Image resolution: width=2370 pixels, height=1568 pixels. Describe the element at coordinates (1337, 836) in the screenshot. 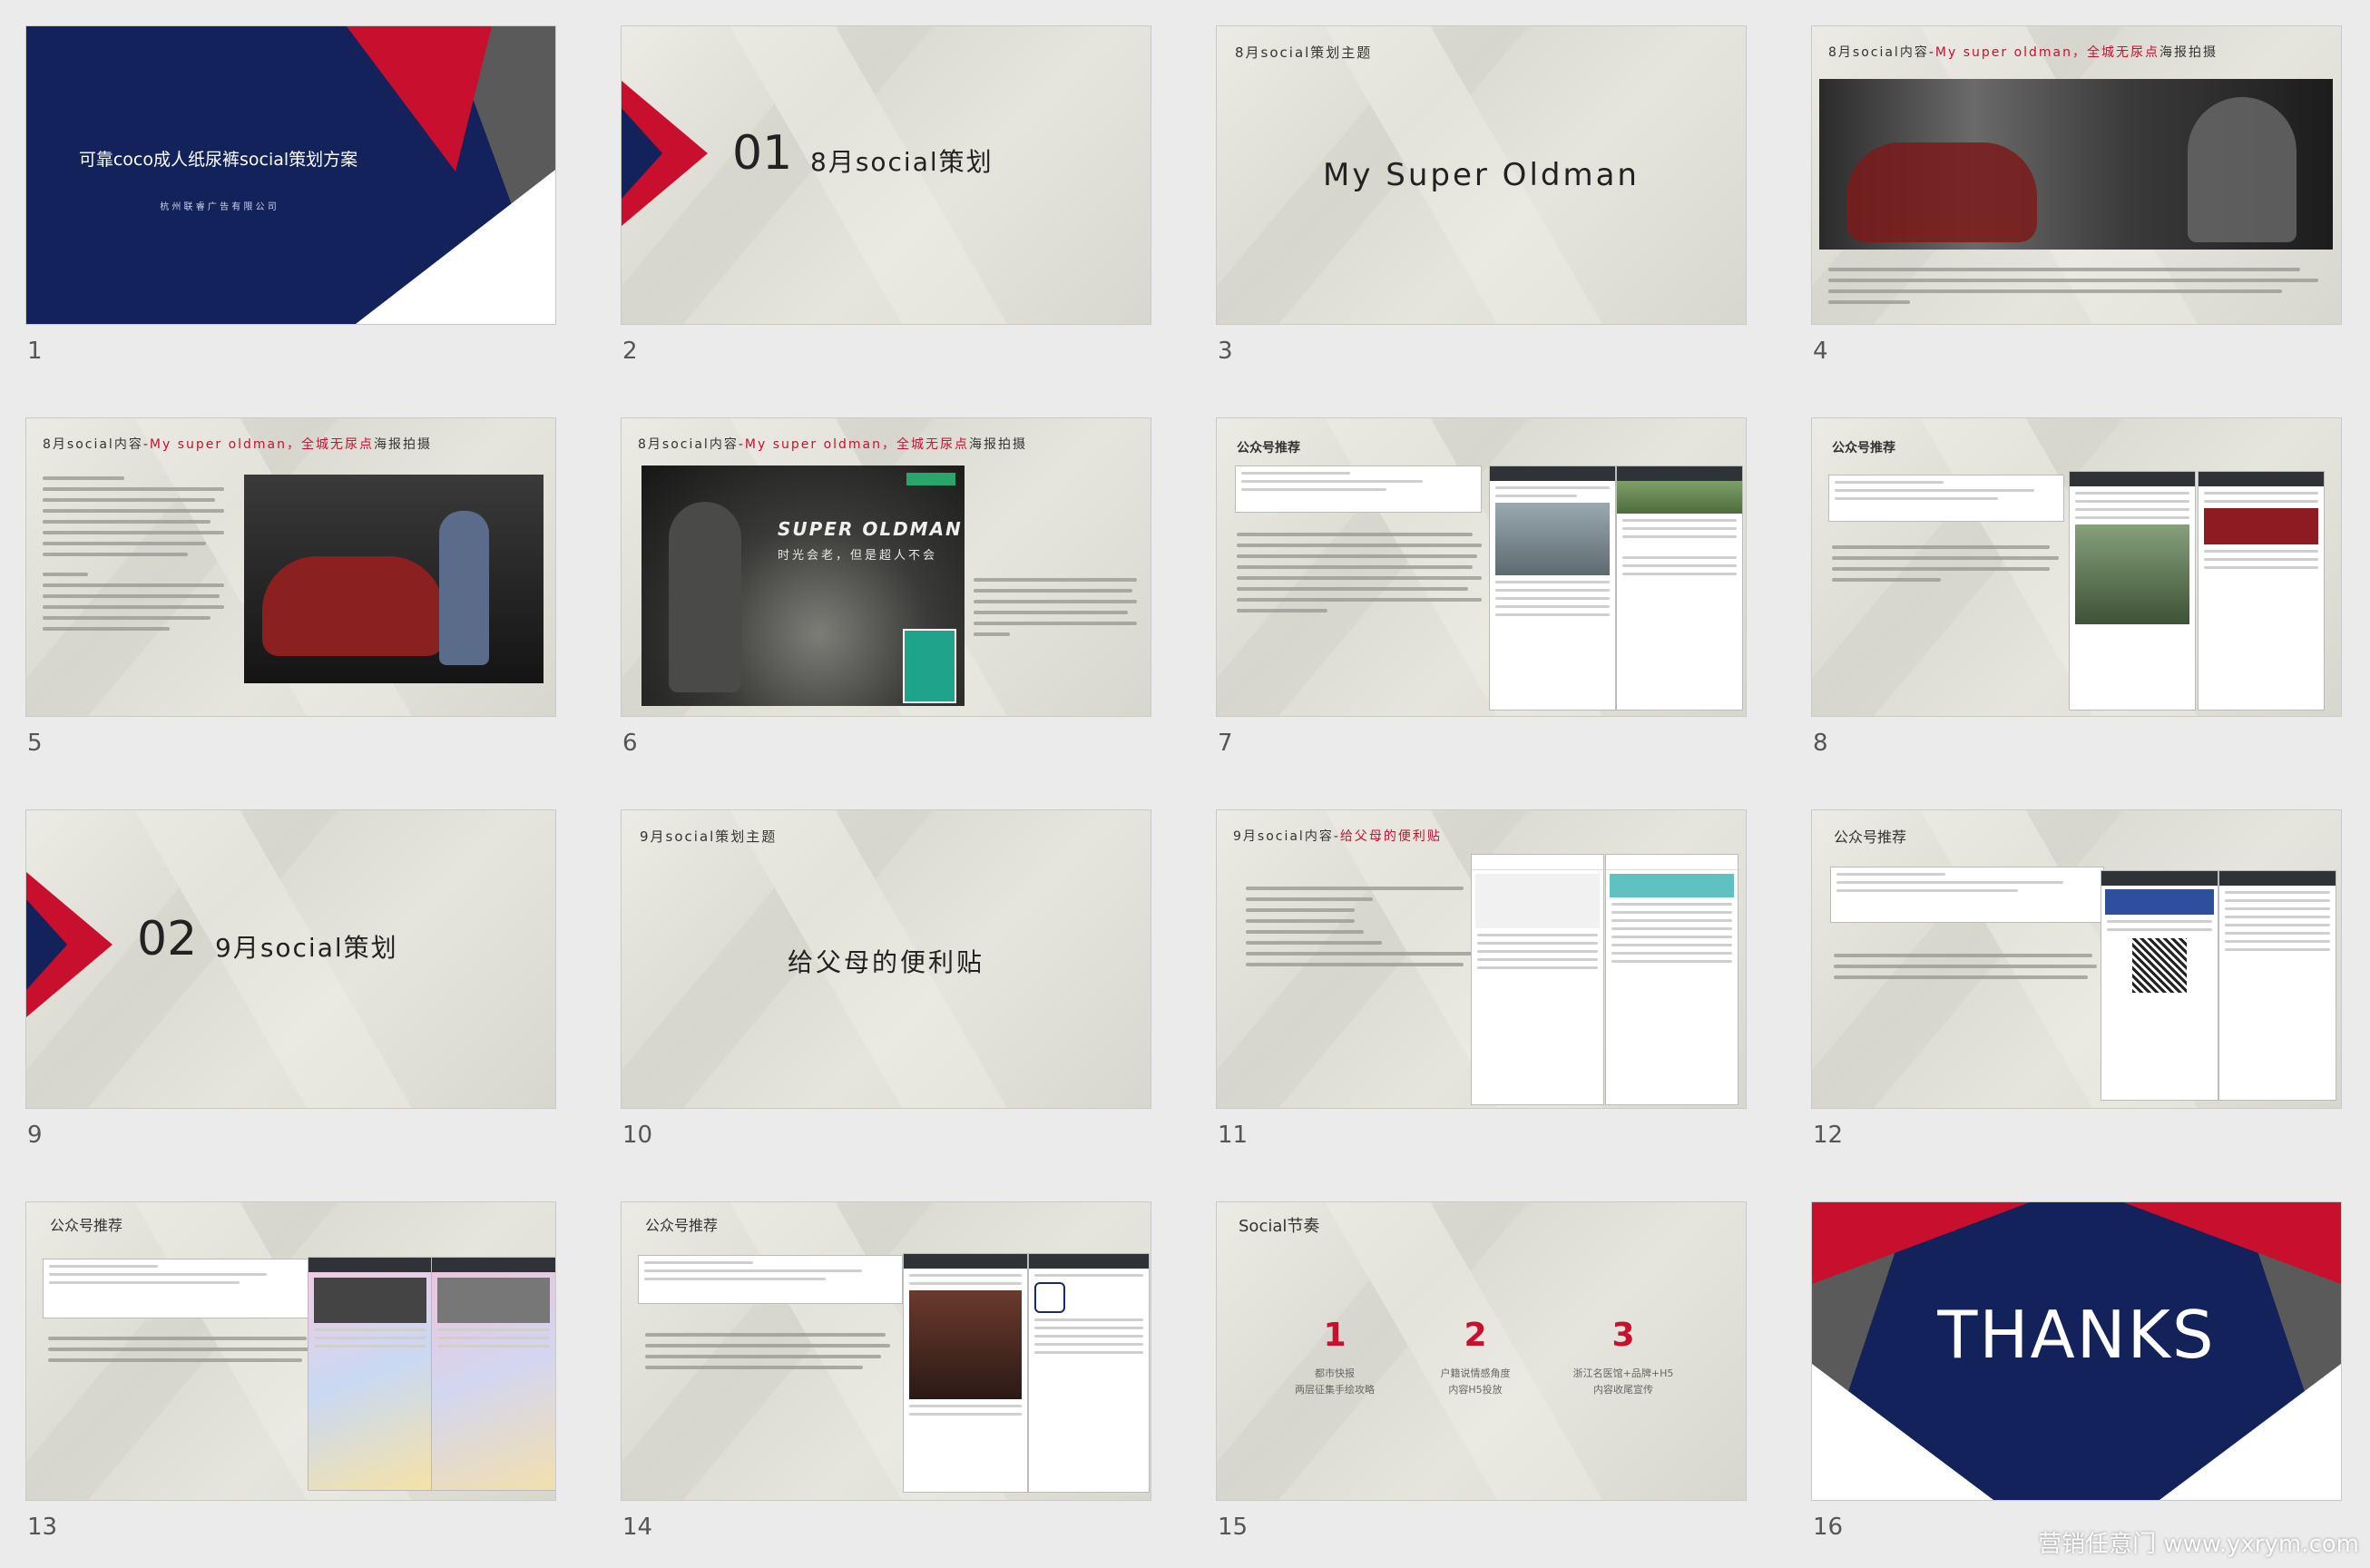

I see `slide-11-header: 9月social内容-给父母的便利贴` at that location.